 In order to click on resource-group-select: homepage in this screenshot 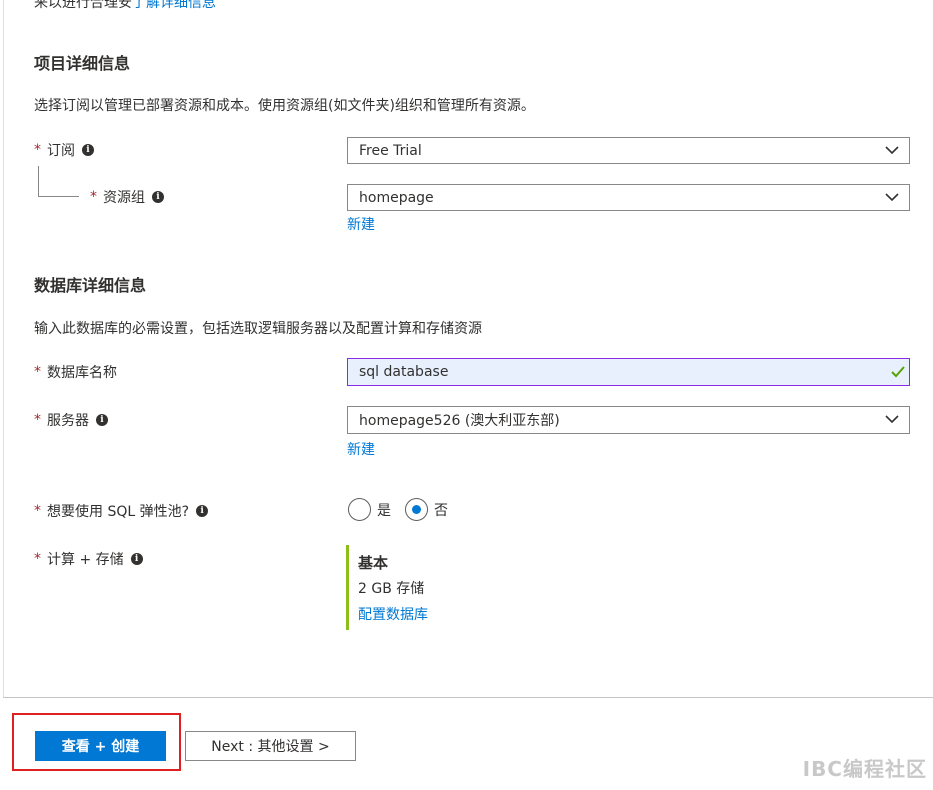, I will do `click(628, 197)`.